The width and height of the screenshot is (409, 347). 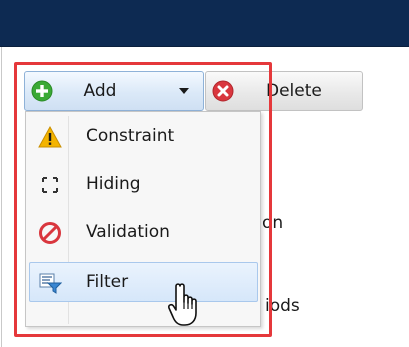 I want to click on background-text-partial: on, so click(x=273, y=223).